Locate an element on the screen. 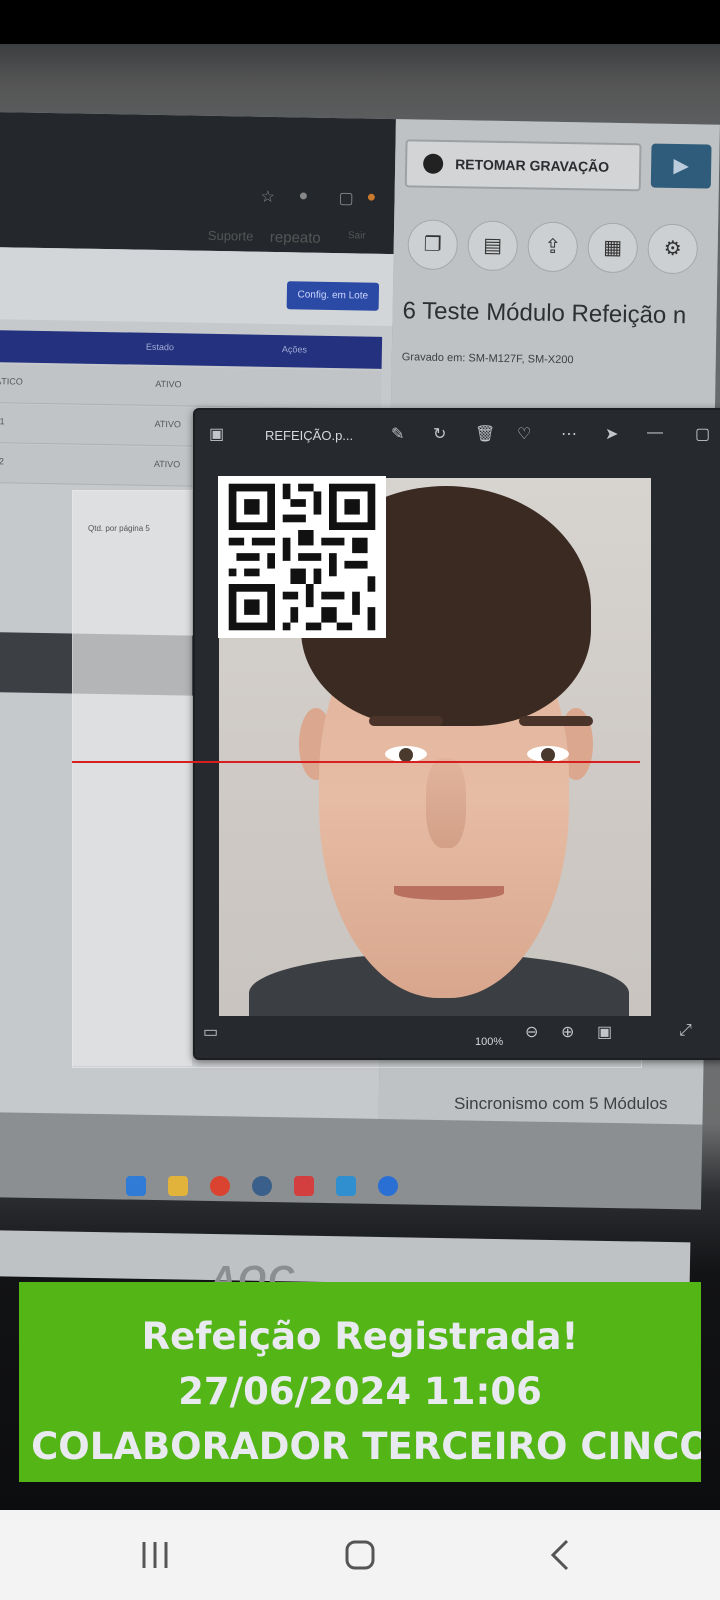 This screenshot has width=720, height=1600. windows-start-icon is located at coordinates (136, 1186).